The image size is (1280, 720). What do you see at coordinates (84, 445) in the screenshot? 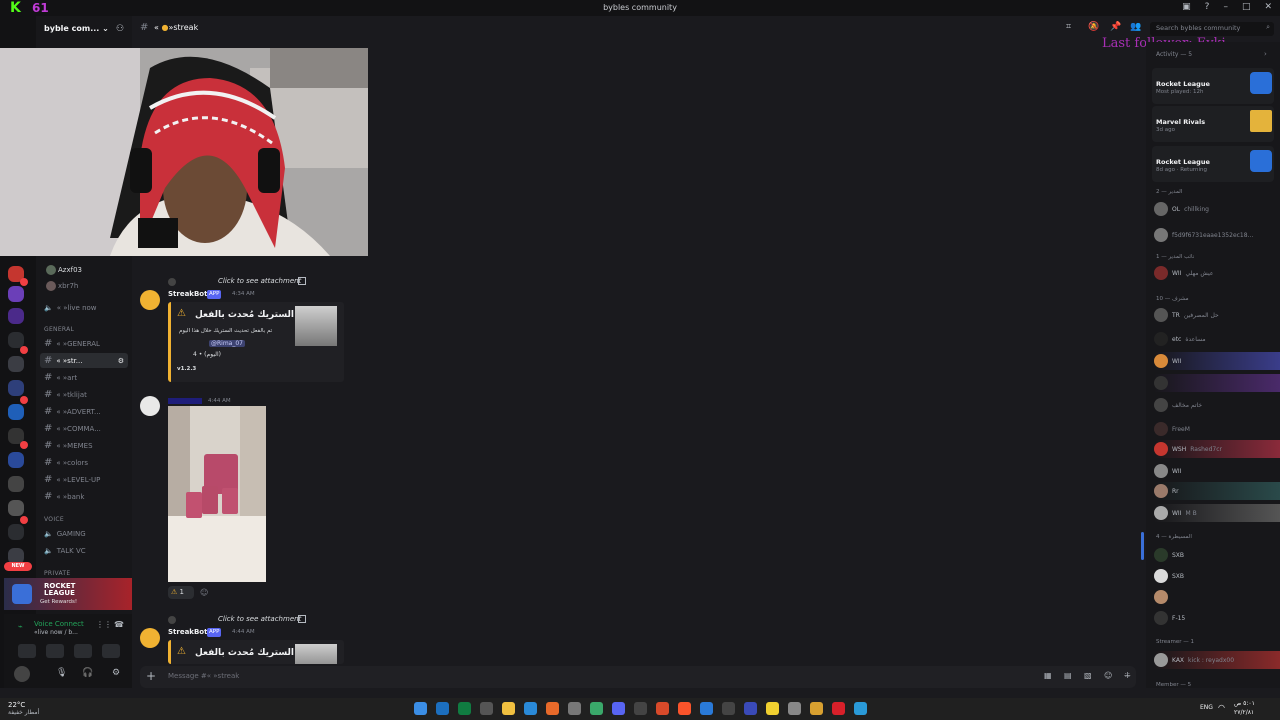
I see `channel-item: # « »MEMES` at bounding box center [84, 445].